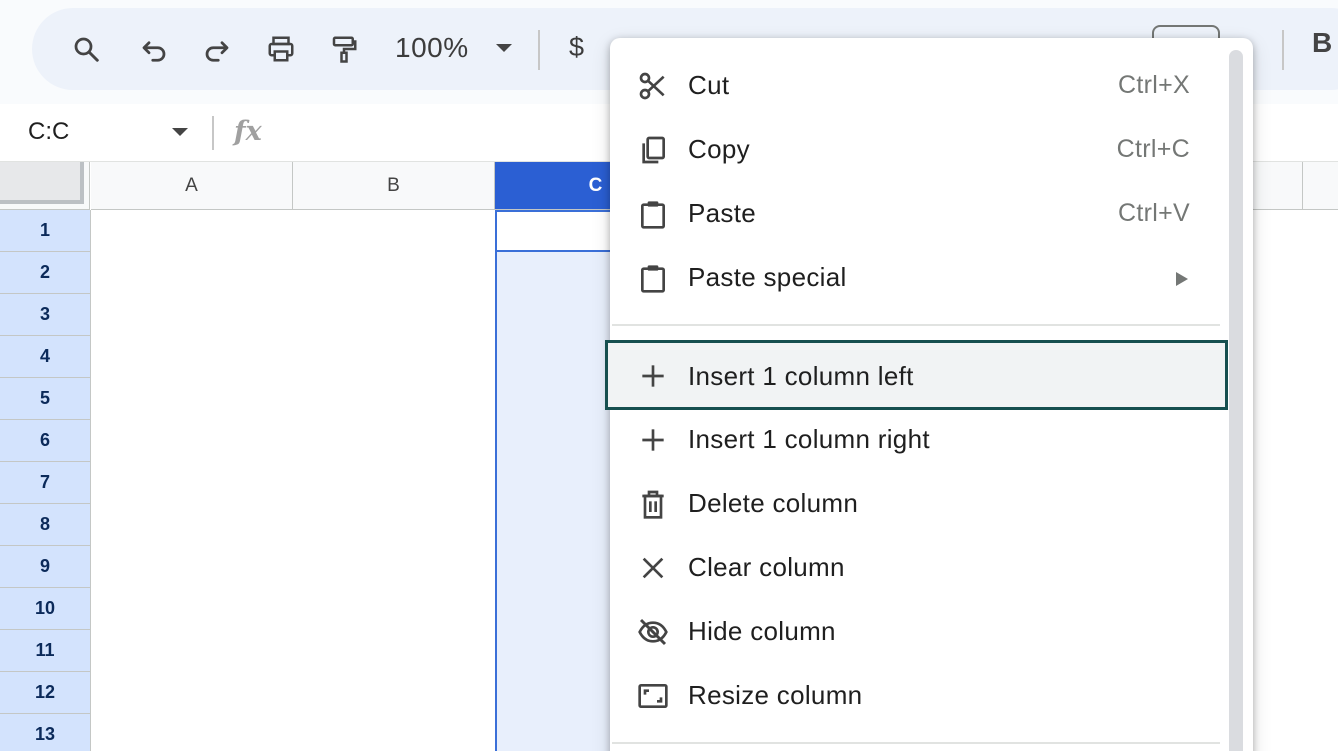 This screenshot has height=751, width=1338. What do you see at coordinates (1278, 186) in the screenshot?
I see `column-header-e` at bounding box center [1278, 186].